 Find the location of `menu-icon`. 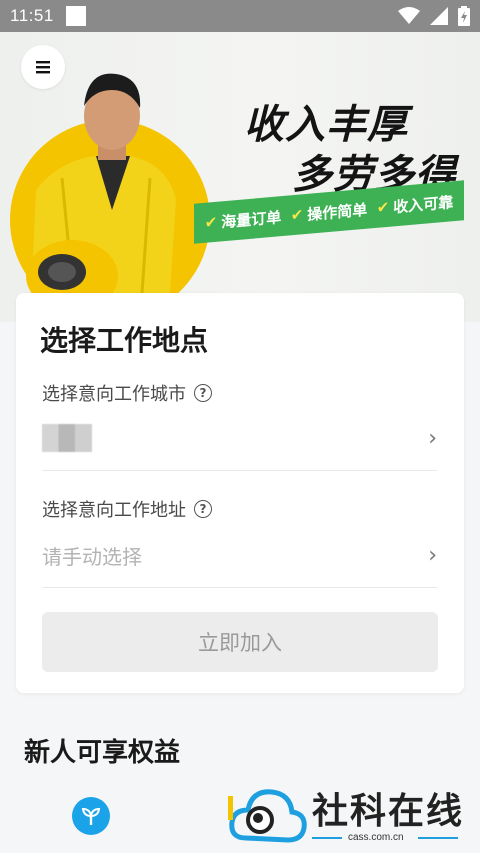

menu-icon is located at coordinates (43, 67).